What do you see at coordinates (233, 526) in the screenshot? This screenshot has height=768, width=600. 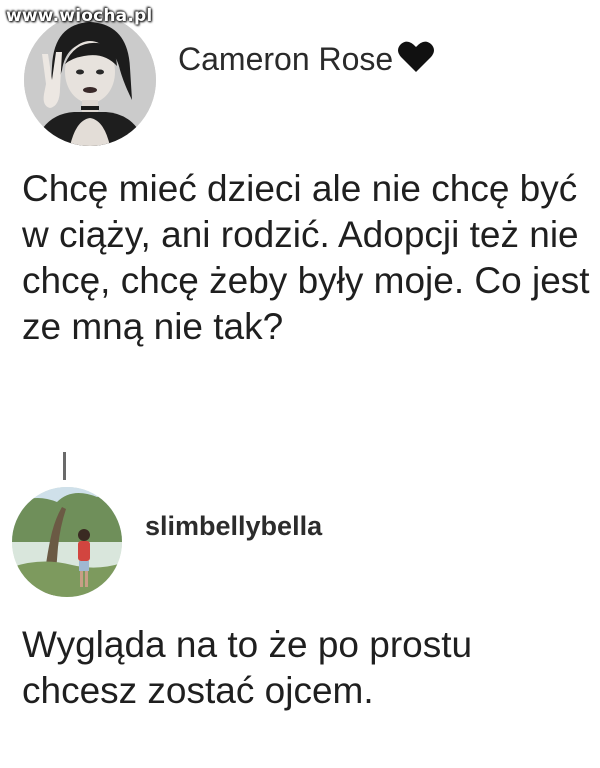 I see `reply-author: slimbellybella` at bounding box center [233, 526].